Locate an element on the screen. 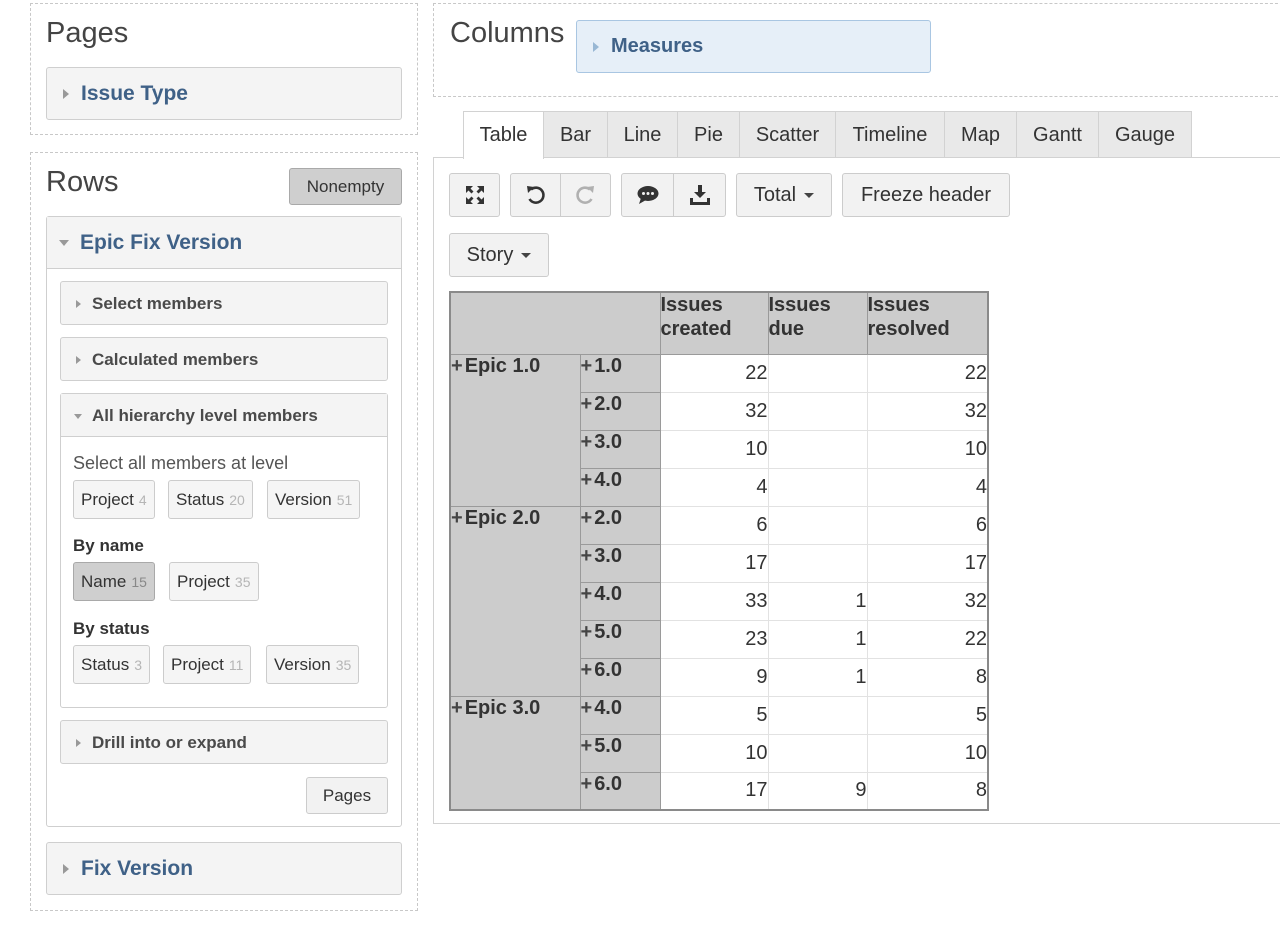 The image size is (1280, 926). by-name-chip-project: Project 35 is located at coordinates (214, 581).